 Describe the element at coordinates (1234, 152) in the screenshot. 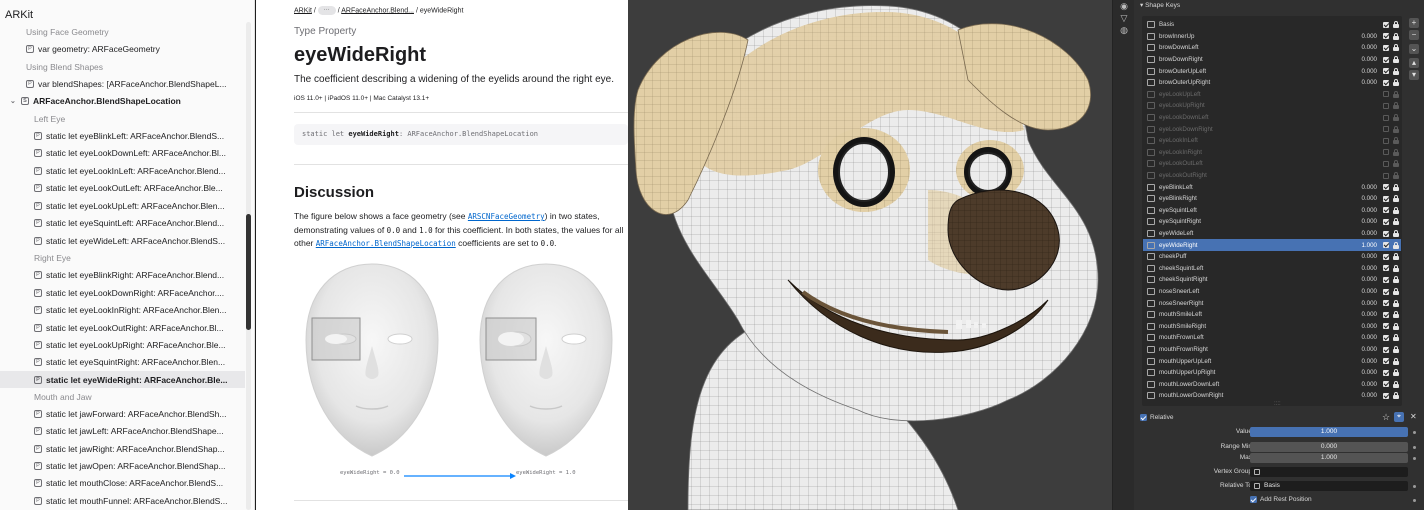

I see `shape-key-name: eyeLookInRight` at that location.